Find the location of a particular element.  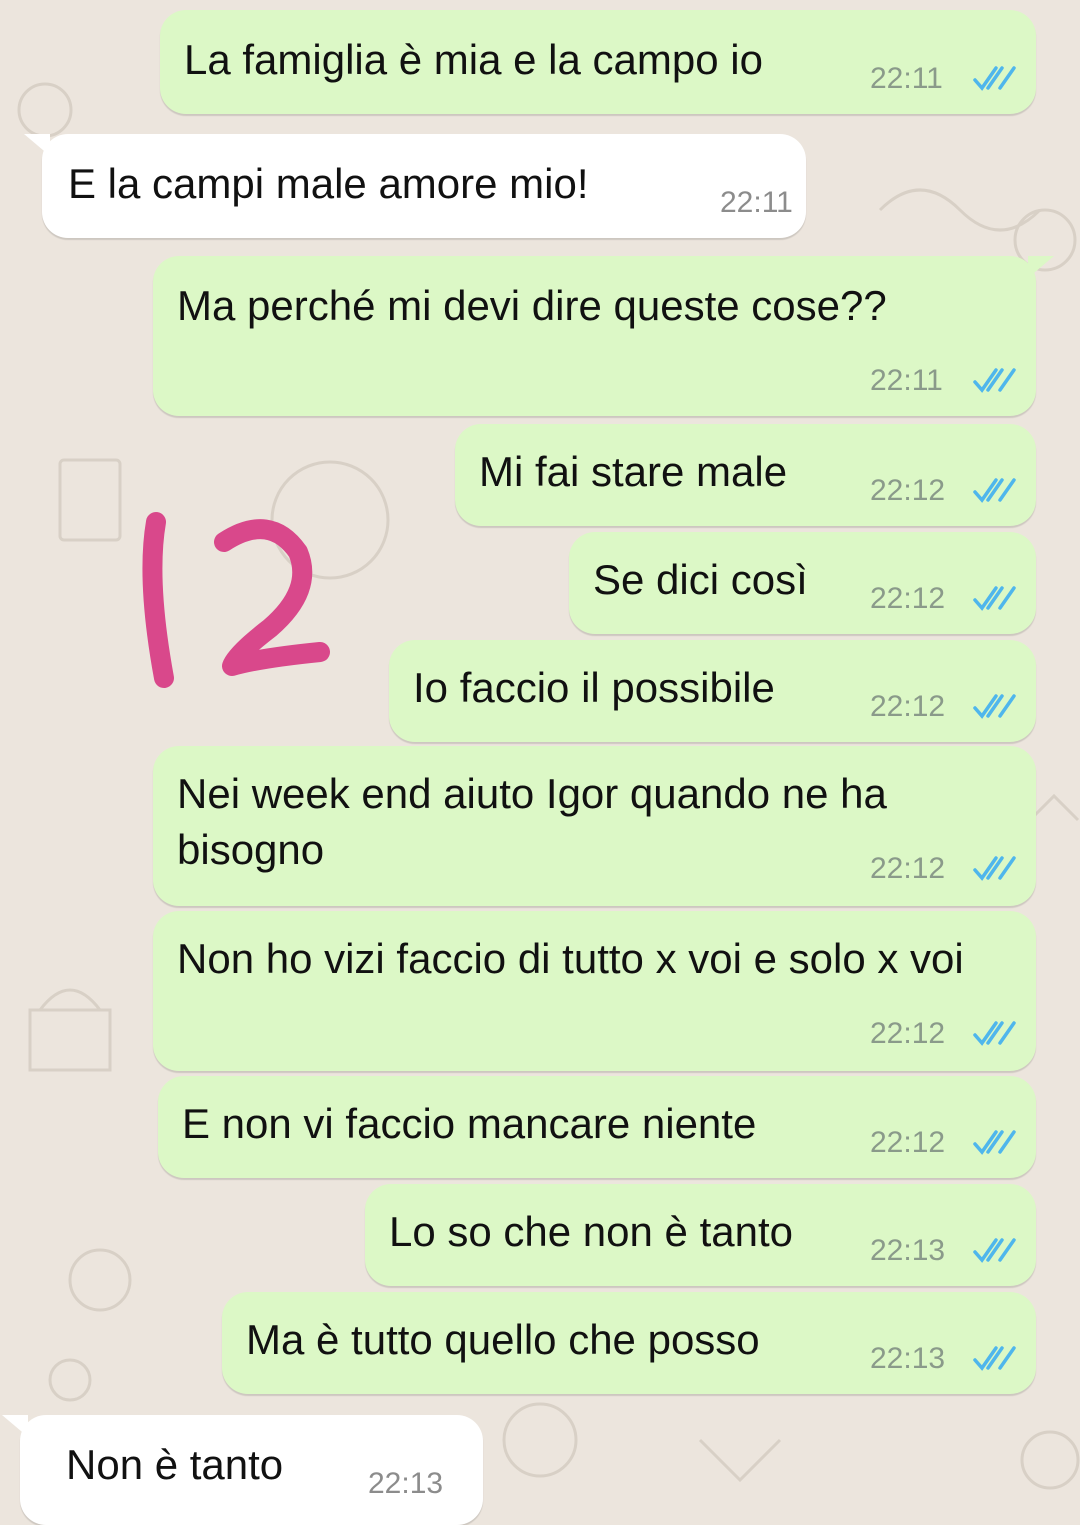

message-bubble-incoming: E la campi male amore mio! 22:11 is located at coordinates (415, 186).